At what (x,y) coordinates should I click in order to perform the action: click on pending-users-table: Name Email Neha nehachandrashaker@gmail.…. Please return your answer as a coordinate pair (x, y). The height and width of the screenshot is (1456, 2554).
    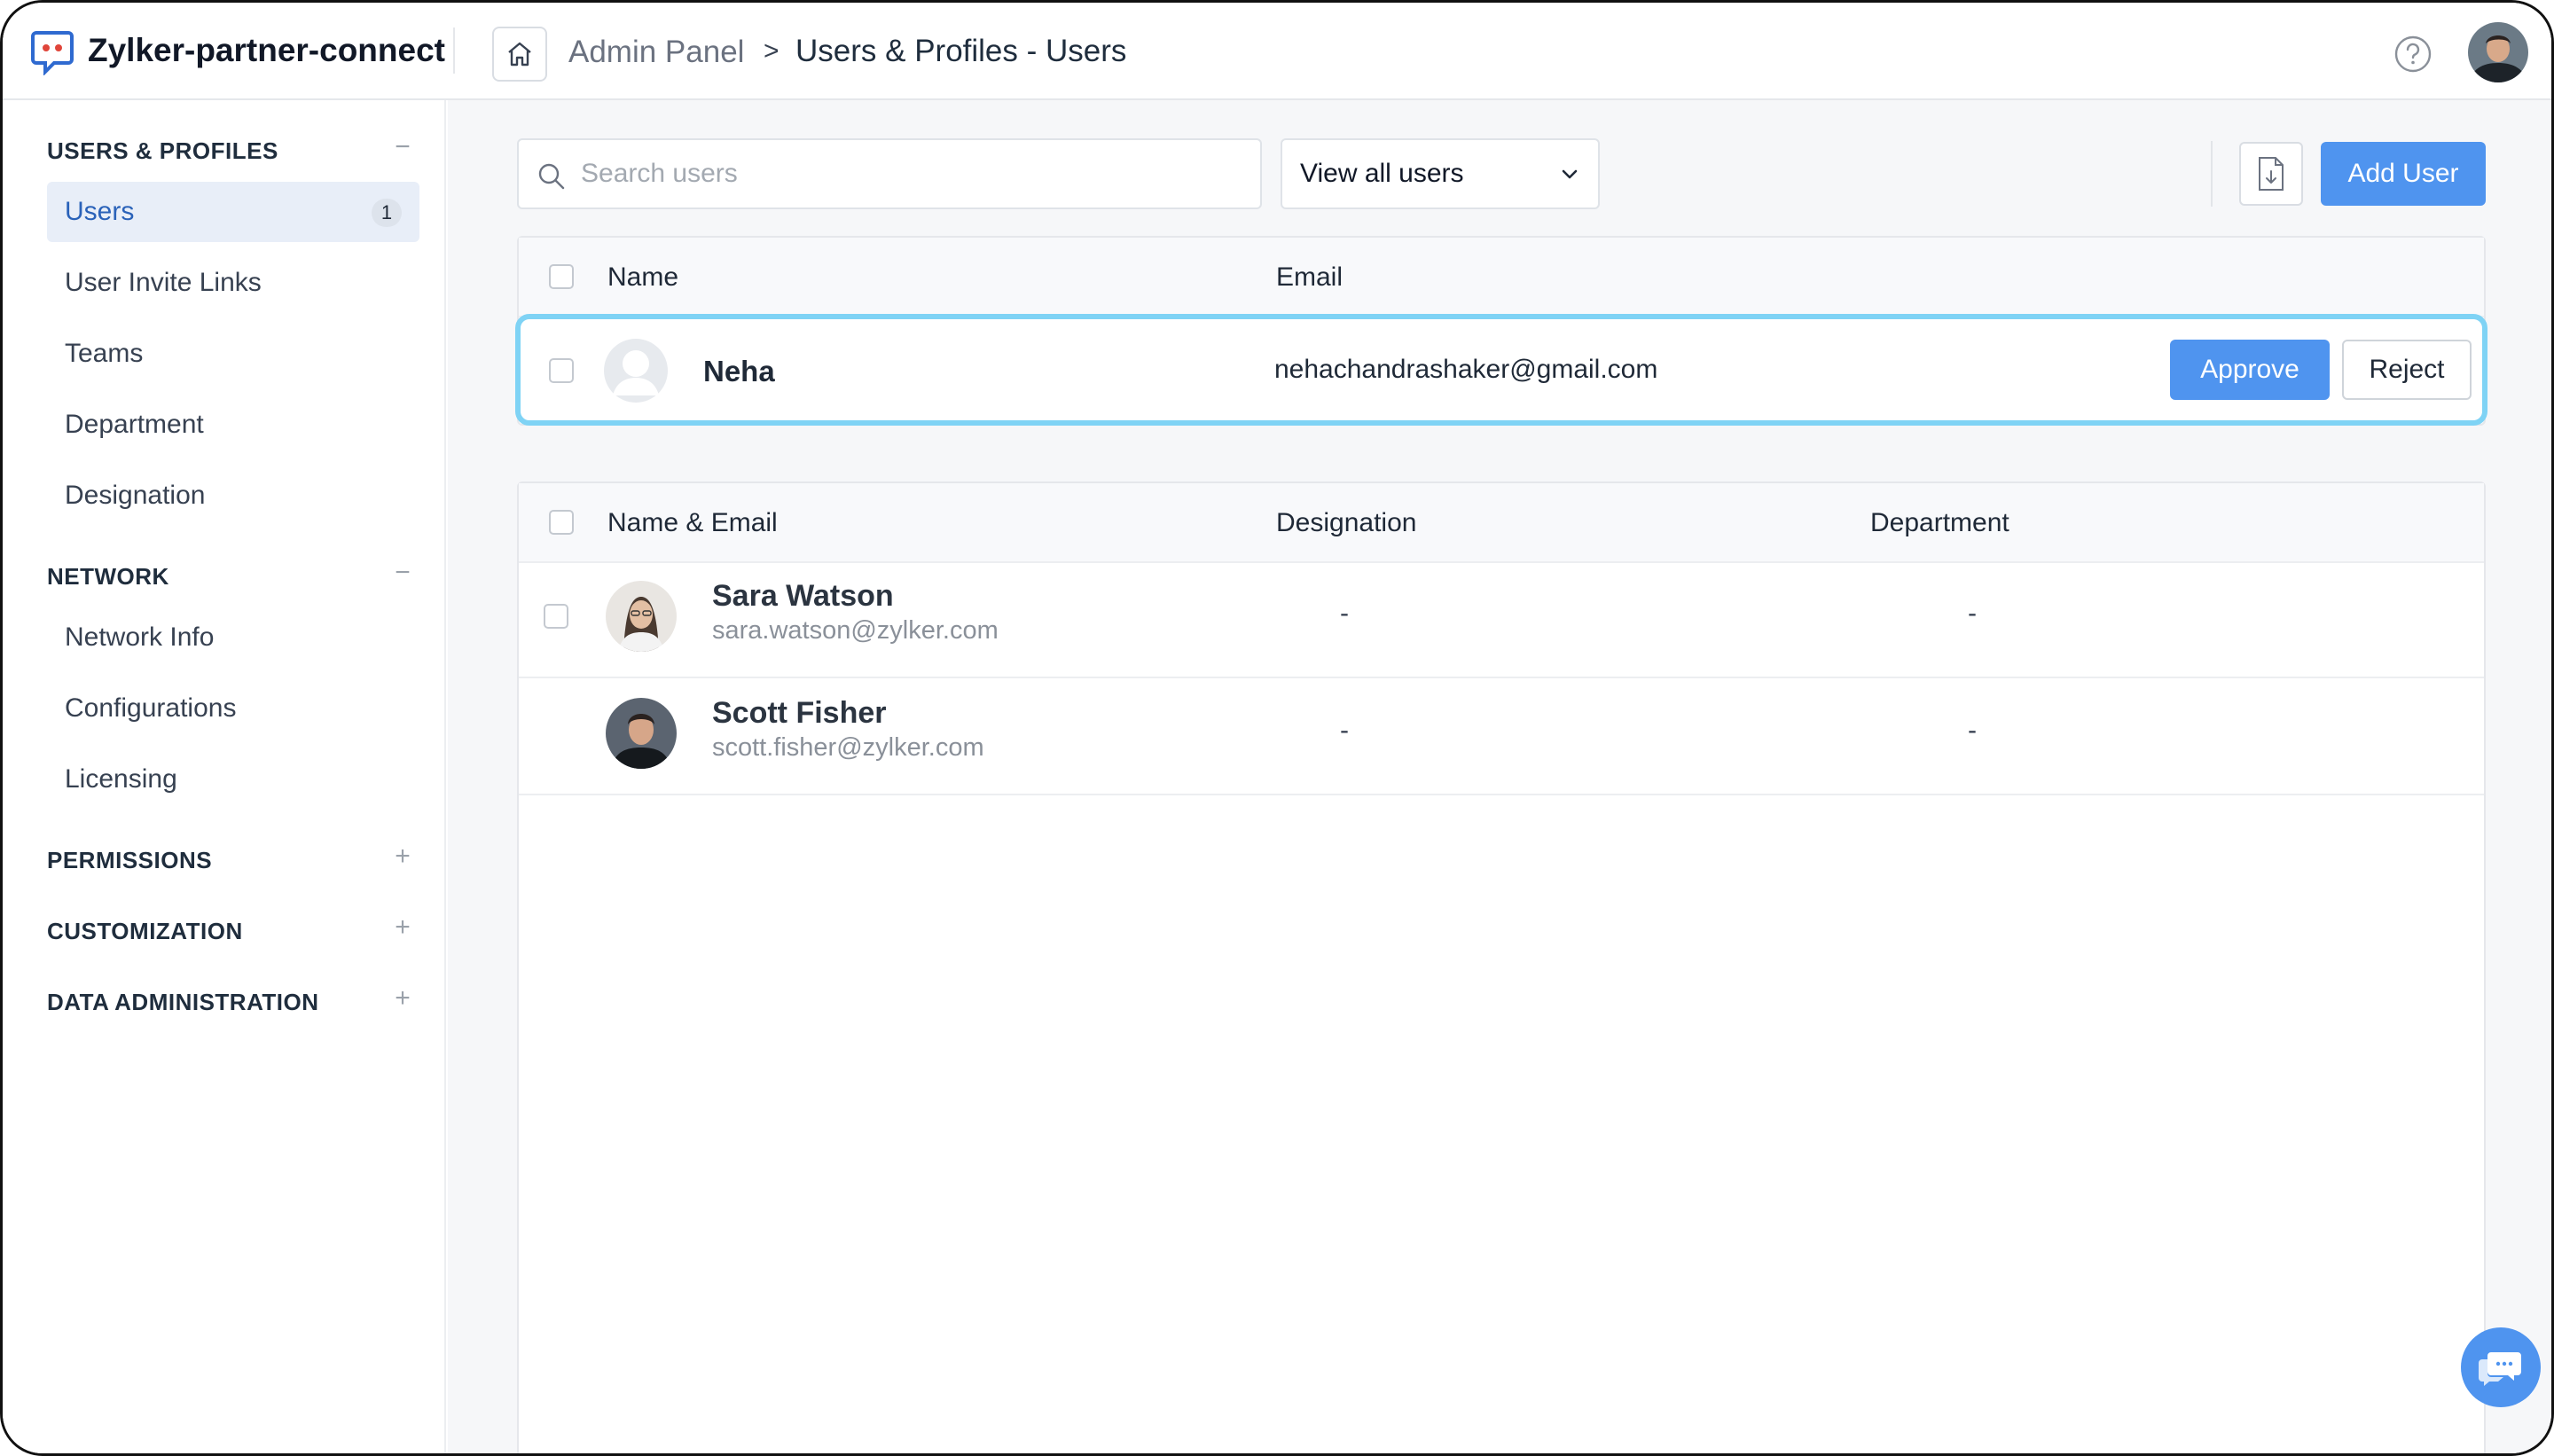
    Looking at the image, I should click on (1501, 331).